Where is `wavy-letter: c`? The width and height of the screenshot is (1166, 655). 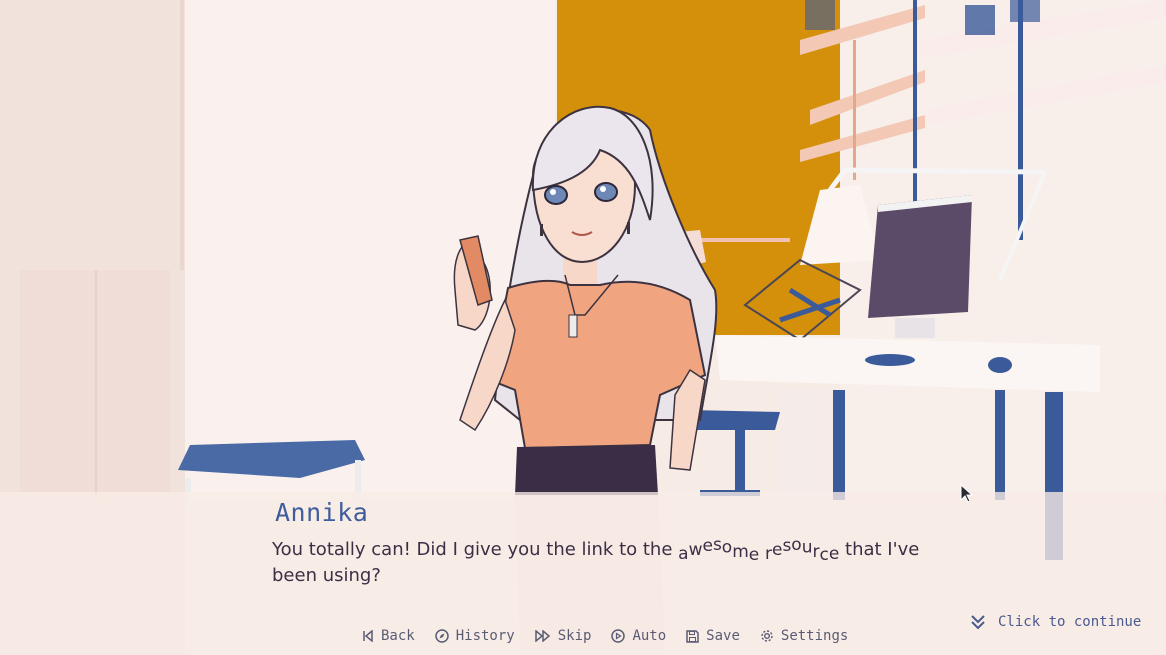 wavy-letter: c is located at coordinates (824, 554).